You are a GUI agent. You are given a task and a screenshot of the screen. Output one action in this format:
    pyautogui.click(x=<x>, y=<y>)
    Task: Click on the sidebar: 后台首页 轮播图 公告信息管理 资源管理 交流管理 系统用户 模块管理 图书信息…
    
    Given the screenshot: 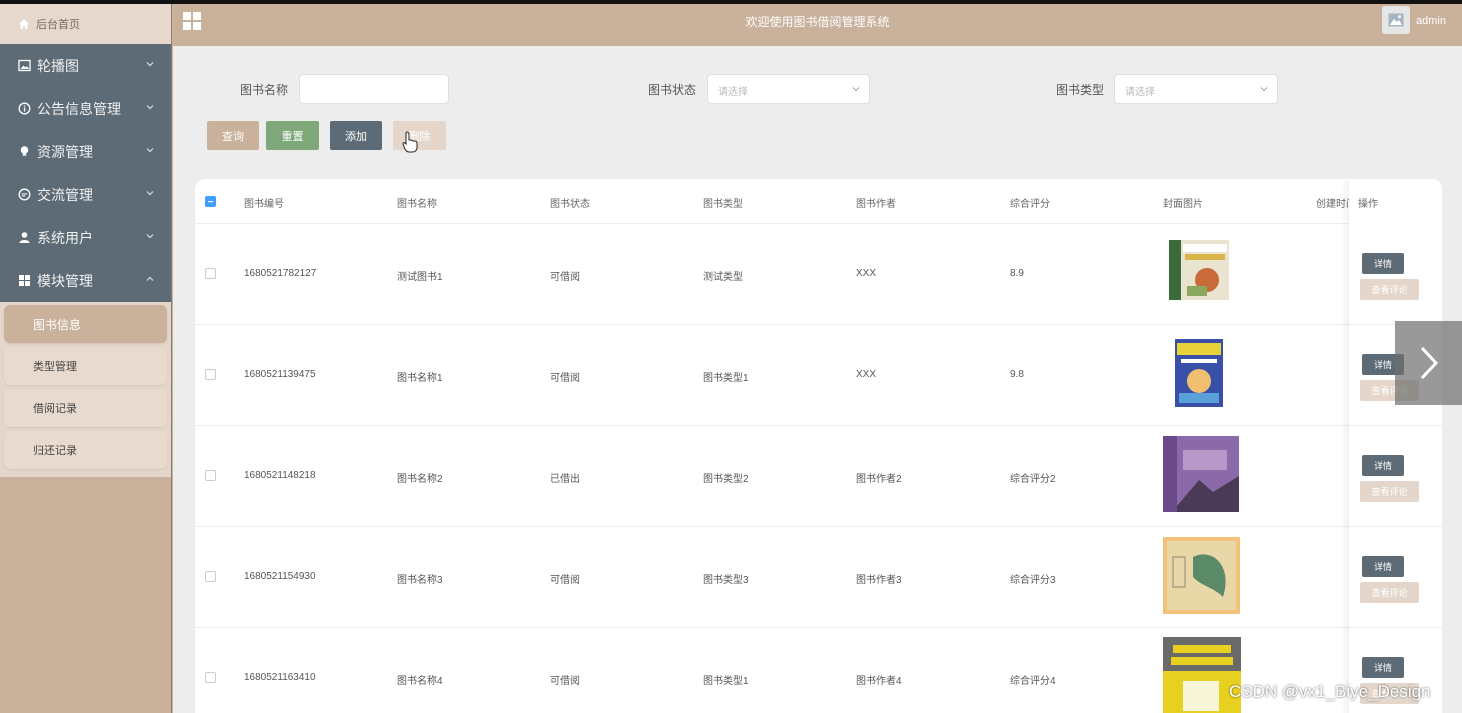 What is the action you would take?
    pyautogui.click(x=86, y=358)
    